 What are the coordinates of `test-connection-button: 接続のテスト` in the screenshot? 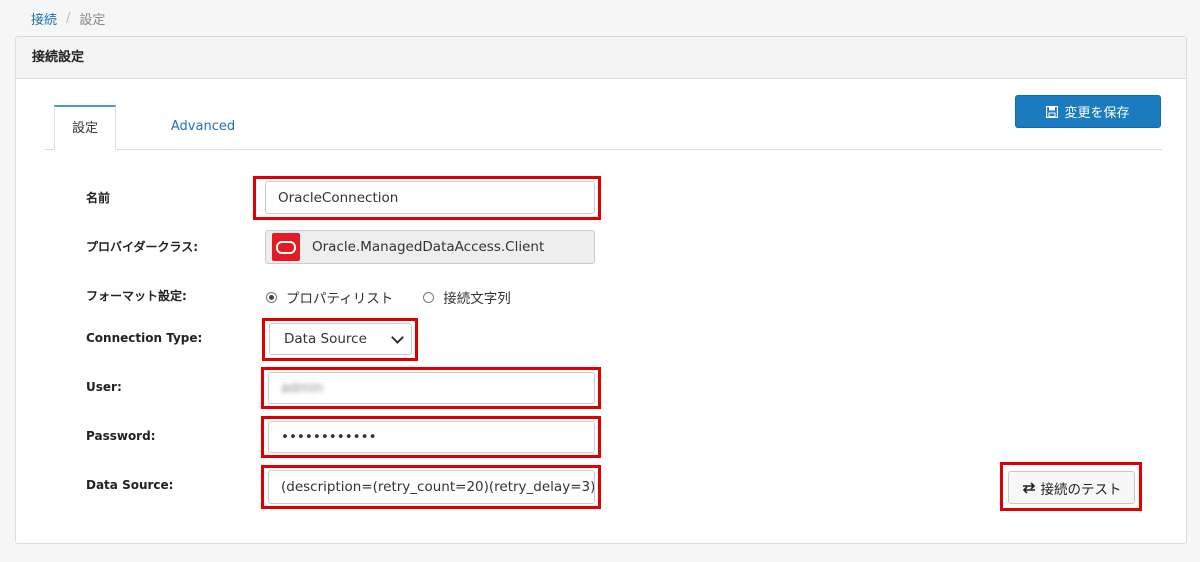 It's located at (1071, 487).